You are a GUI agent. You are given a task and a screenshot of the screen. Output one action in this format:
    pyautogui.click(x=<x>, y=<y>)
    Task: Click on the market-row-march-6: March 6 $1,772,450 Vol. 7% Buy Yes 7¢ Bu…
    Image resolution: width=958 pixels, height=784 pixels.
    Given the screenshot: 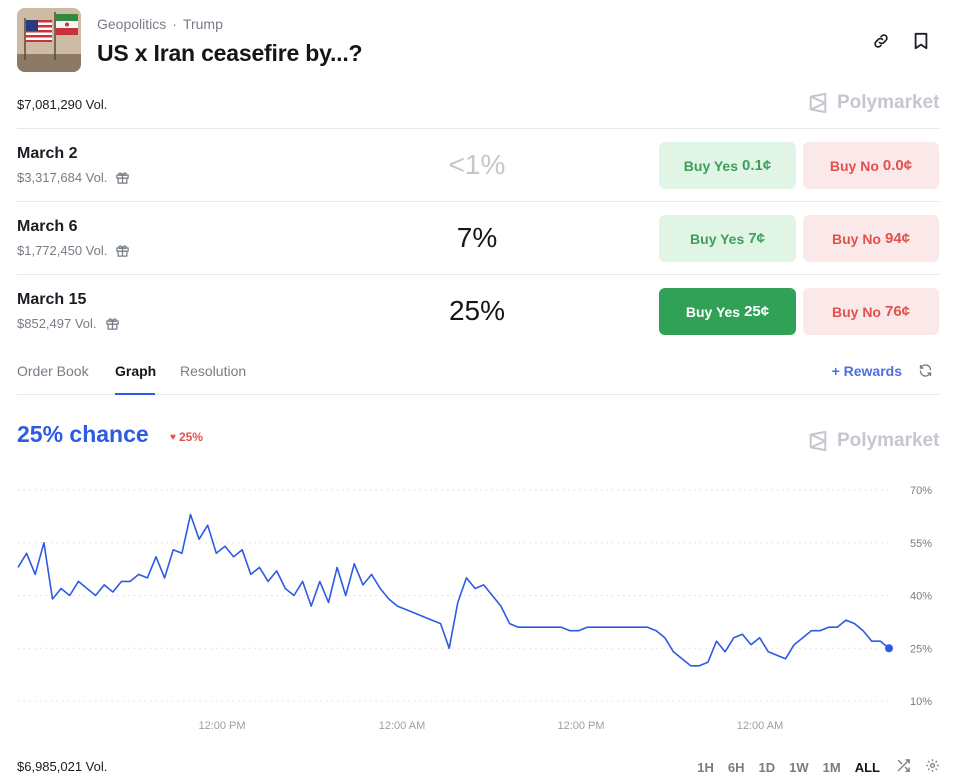 What is the action you would take?
    pyautogui.click(x=478, y=238)
    